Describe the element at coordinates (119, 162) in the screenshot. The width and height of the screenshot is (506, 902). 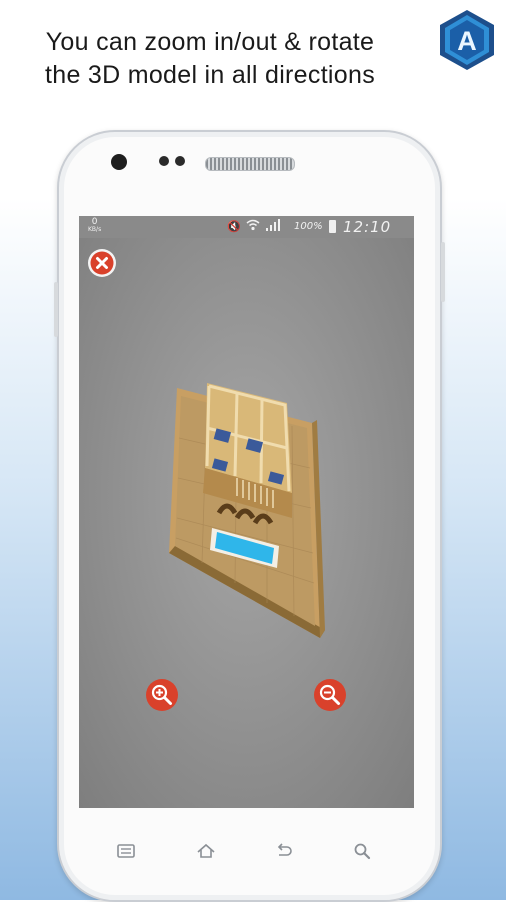
I see `front-camera` at that location.